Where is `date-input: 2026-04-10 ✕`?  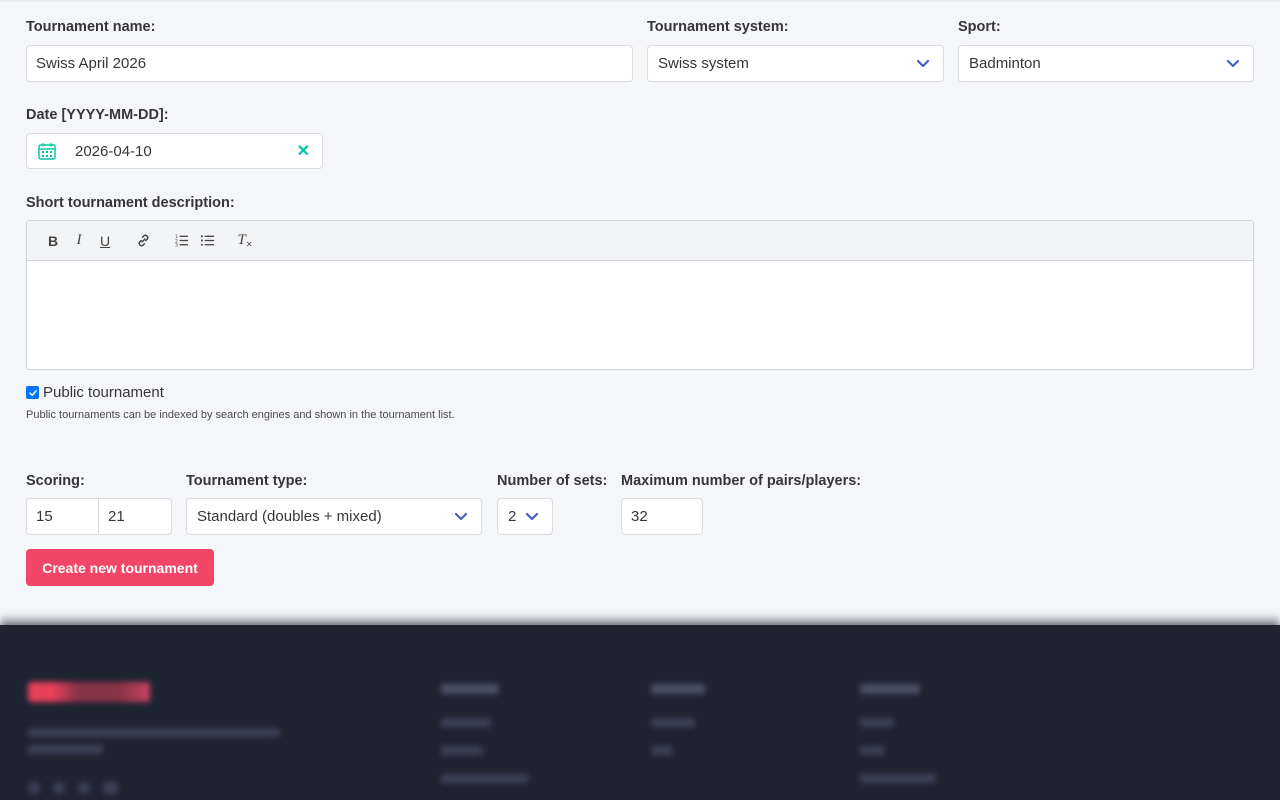
date-input: 2026-04-10 ✕ is located at coordinates (174, 151).